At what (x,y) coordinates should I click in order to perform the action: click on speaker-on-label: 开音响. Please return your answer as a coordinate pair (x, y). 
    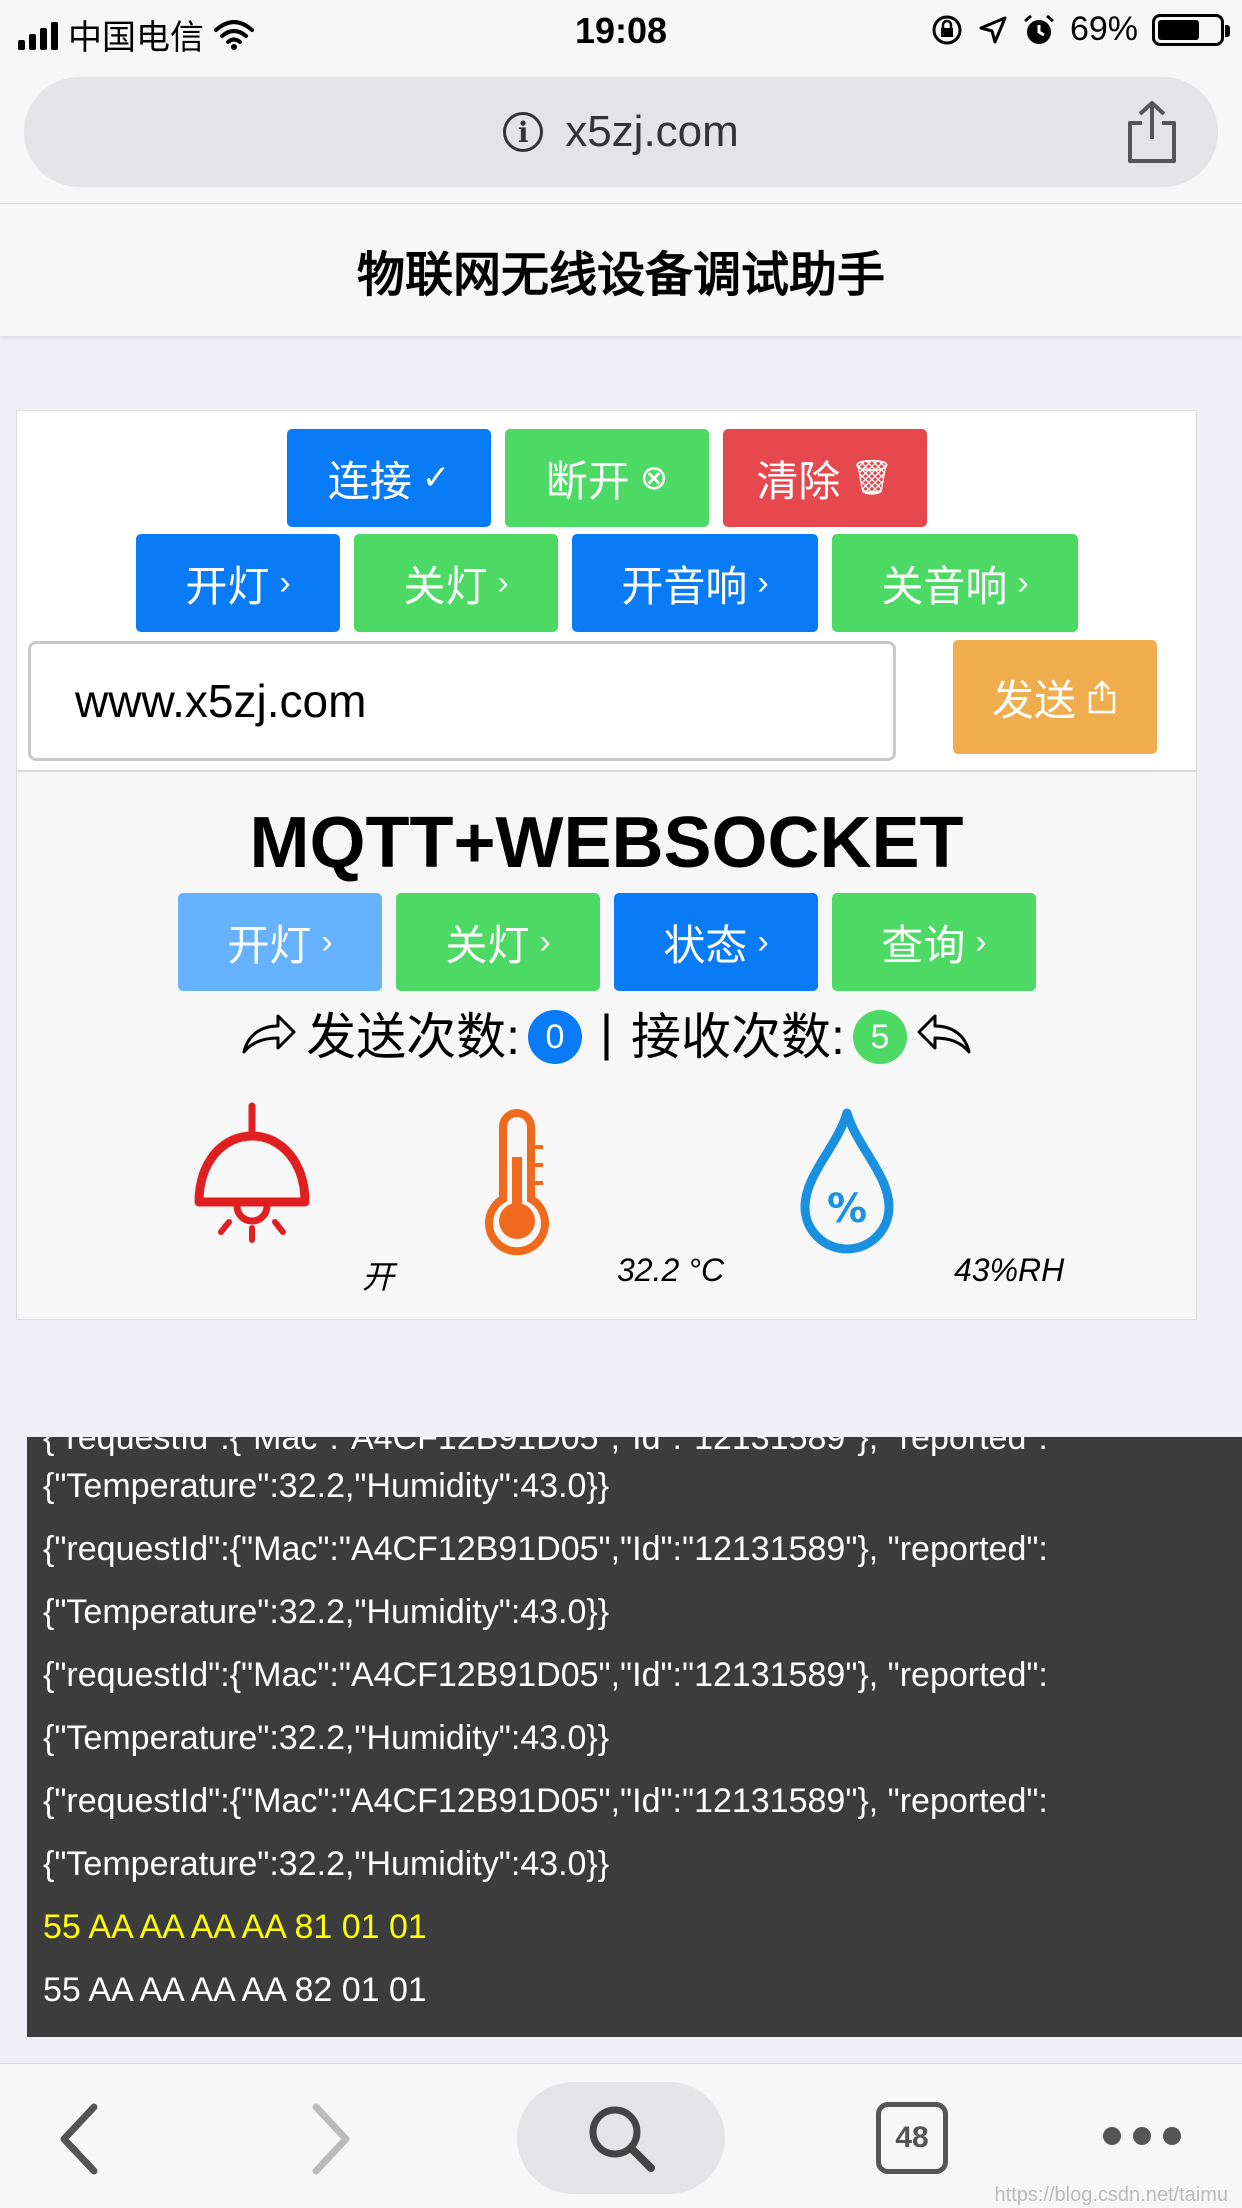
    Looking at the image, I should click on (684, 586).